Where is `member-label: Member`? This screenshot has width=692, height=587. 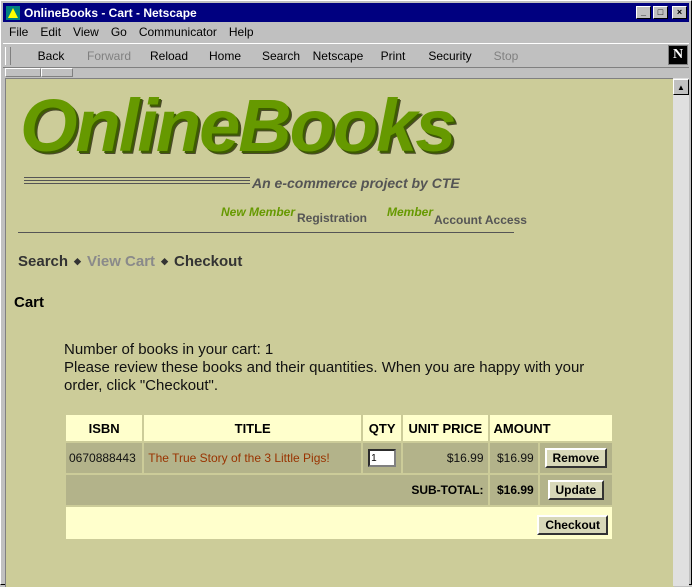
member-label: Member is located at coordinates (410, 212).